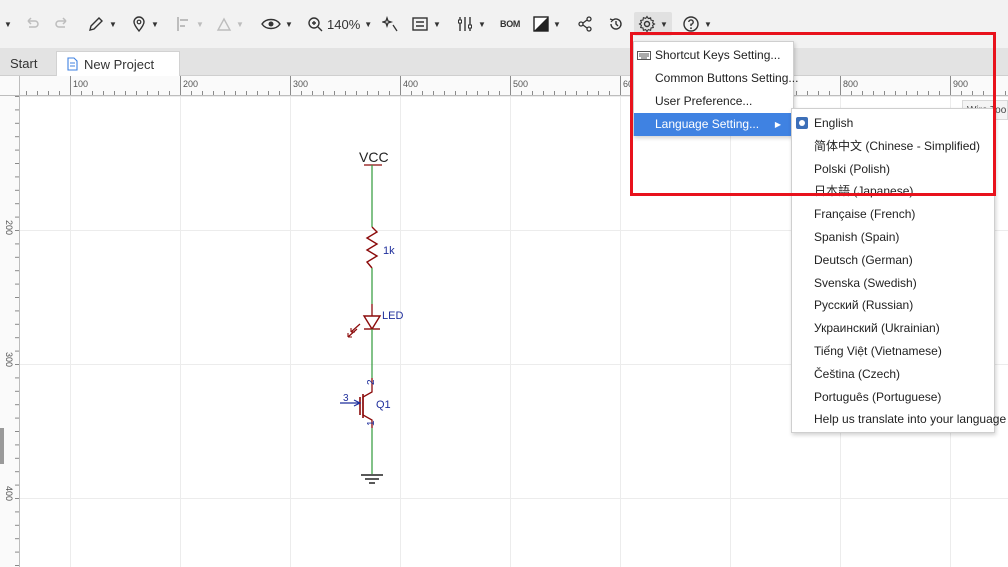  I want to click on ruler-top: 100 200 300 400 500 600 800 900, so click(514, 86).